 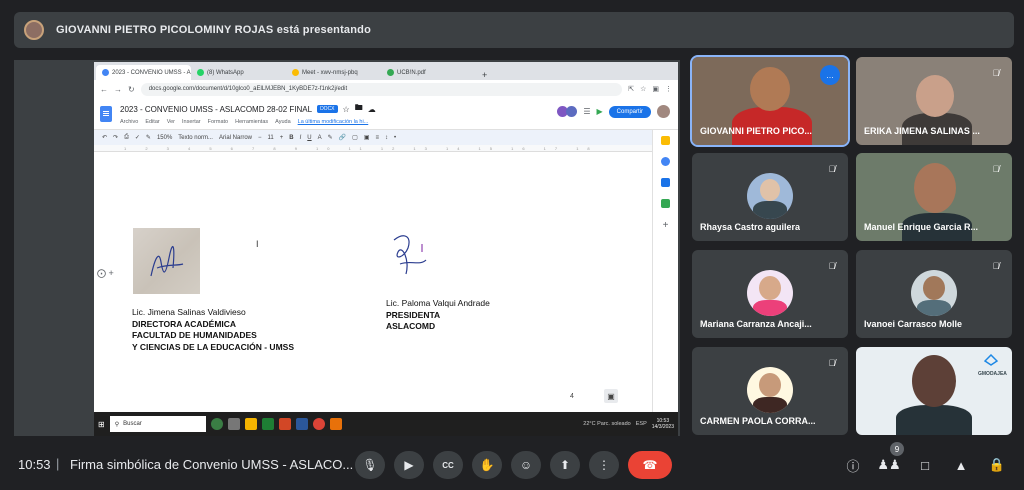 What do you see at coordinates (606, 424) in the screenshot?
I see `taskbar-weather: 22°C Parc. soleado` at bounding box center [606, 424].